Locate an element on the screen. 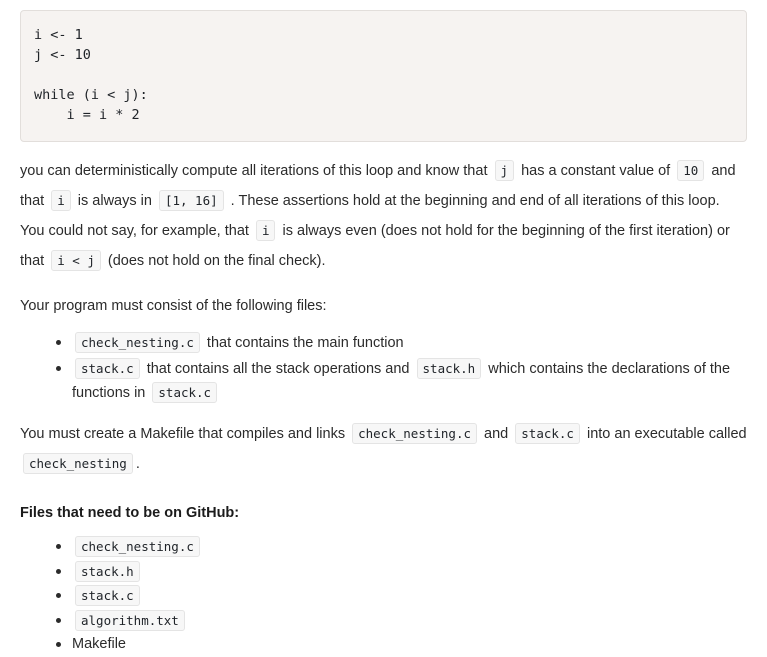 The width and height of the screenshot is (767, 657). inline-code-check-nesting: check_nesting is located at coordinates (78, 463).